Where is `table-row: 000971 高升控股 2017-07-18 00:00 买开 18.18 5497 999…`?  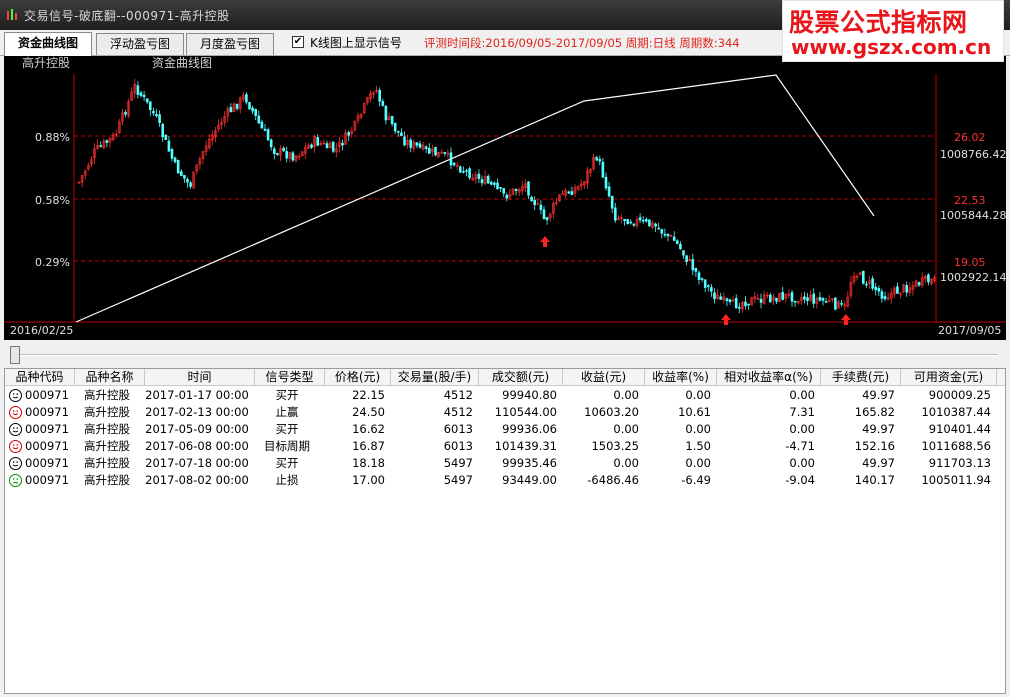
table-row: 000971 高升控股 2017-07-18 00:00 买开 18.18 5497 999… is located at coordinates (505, 463).